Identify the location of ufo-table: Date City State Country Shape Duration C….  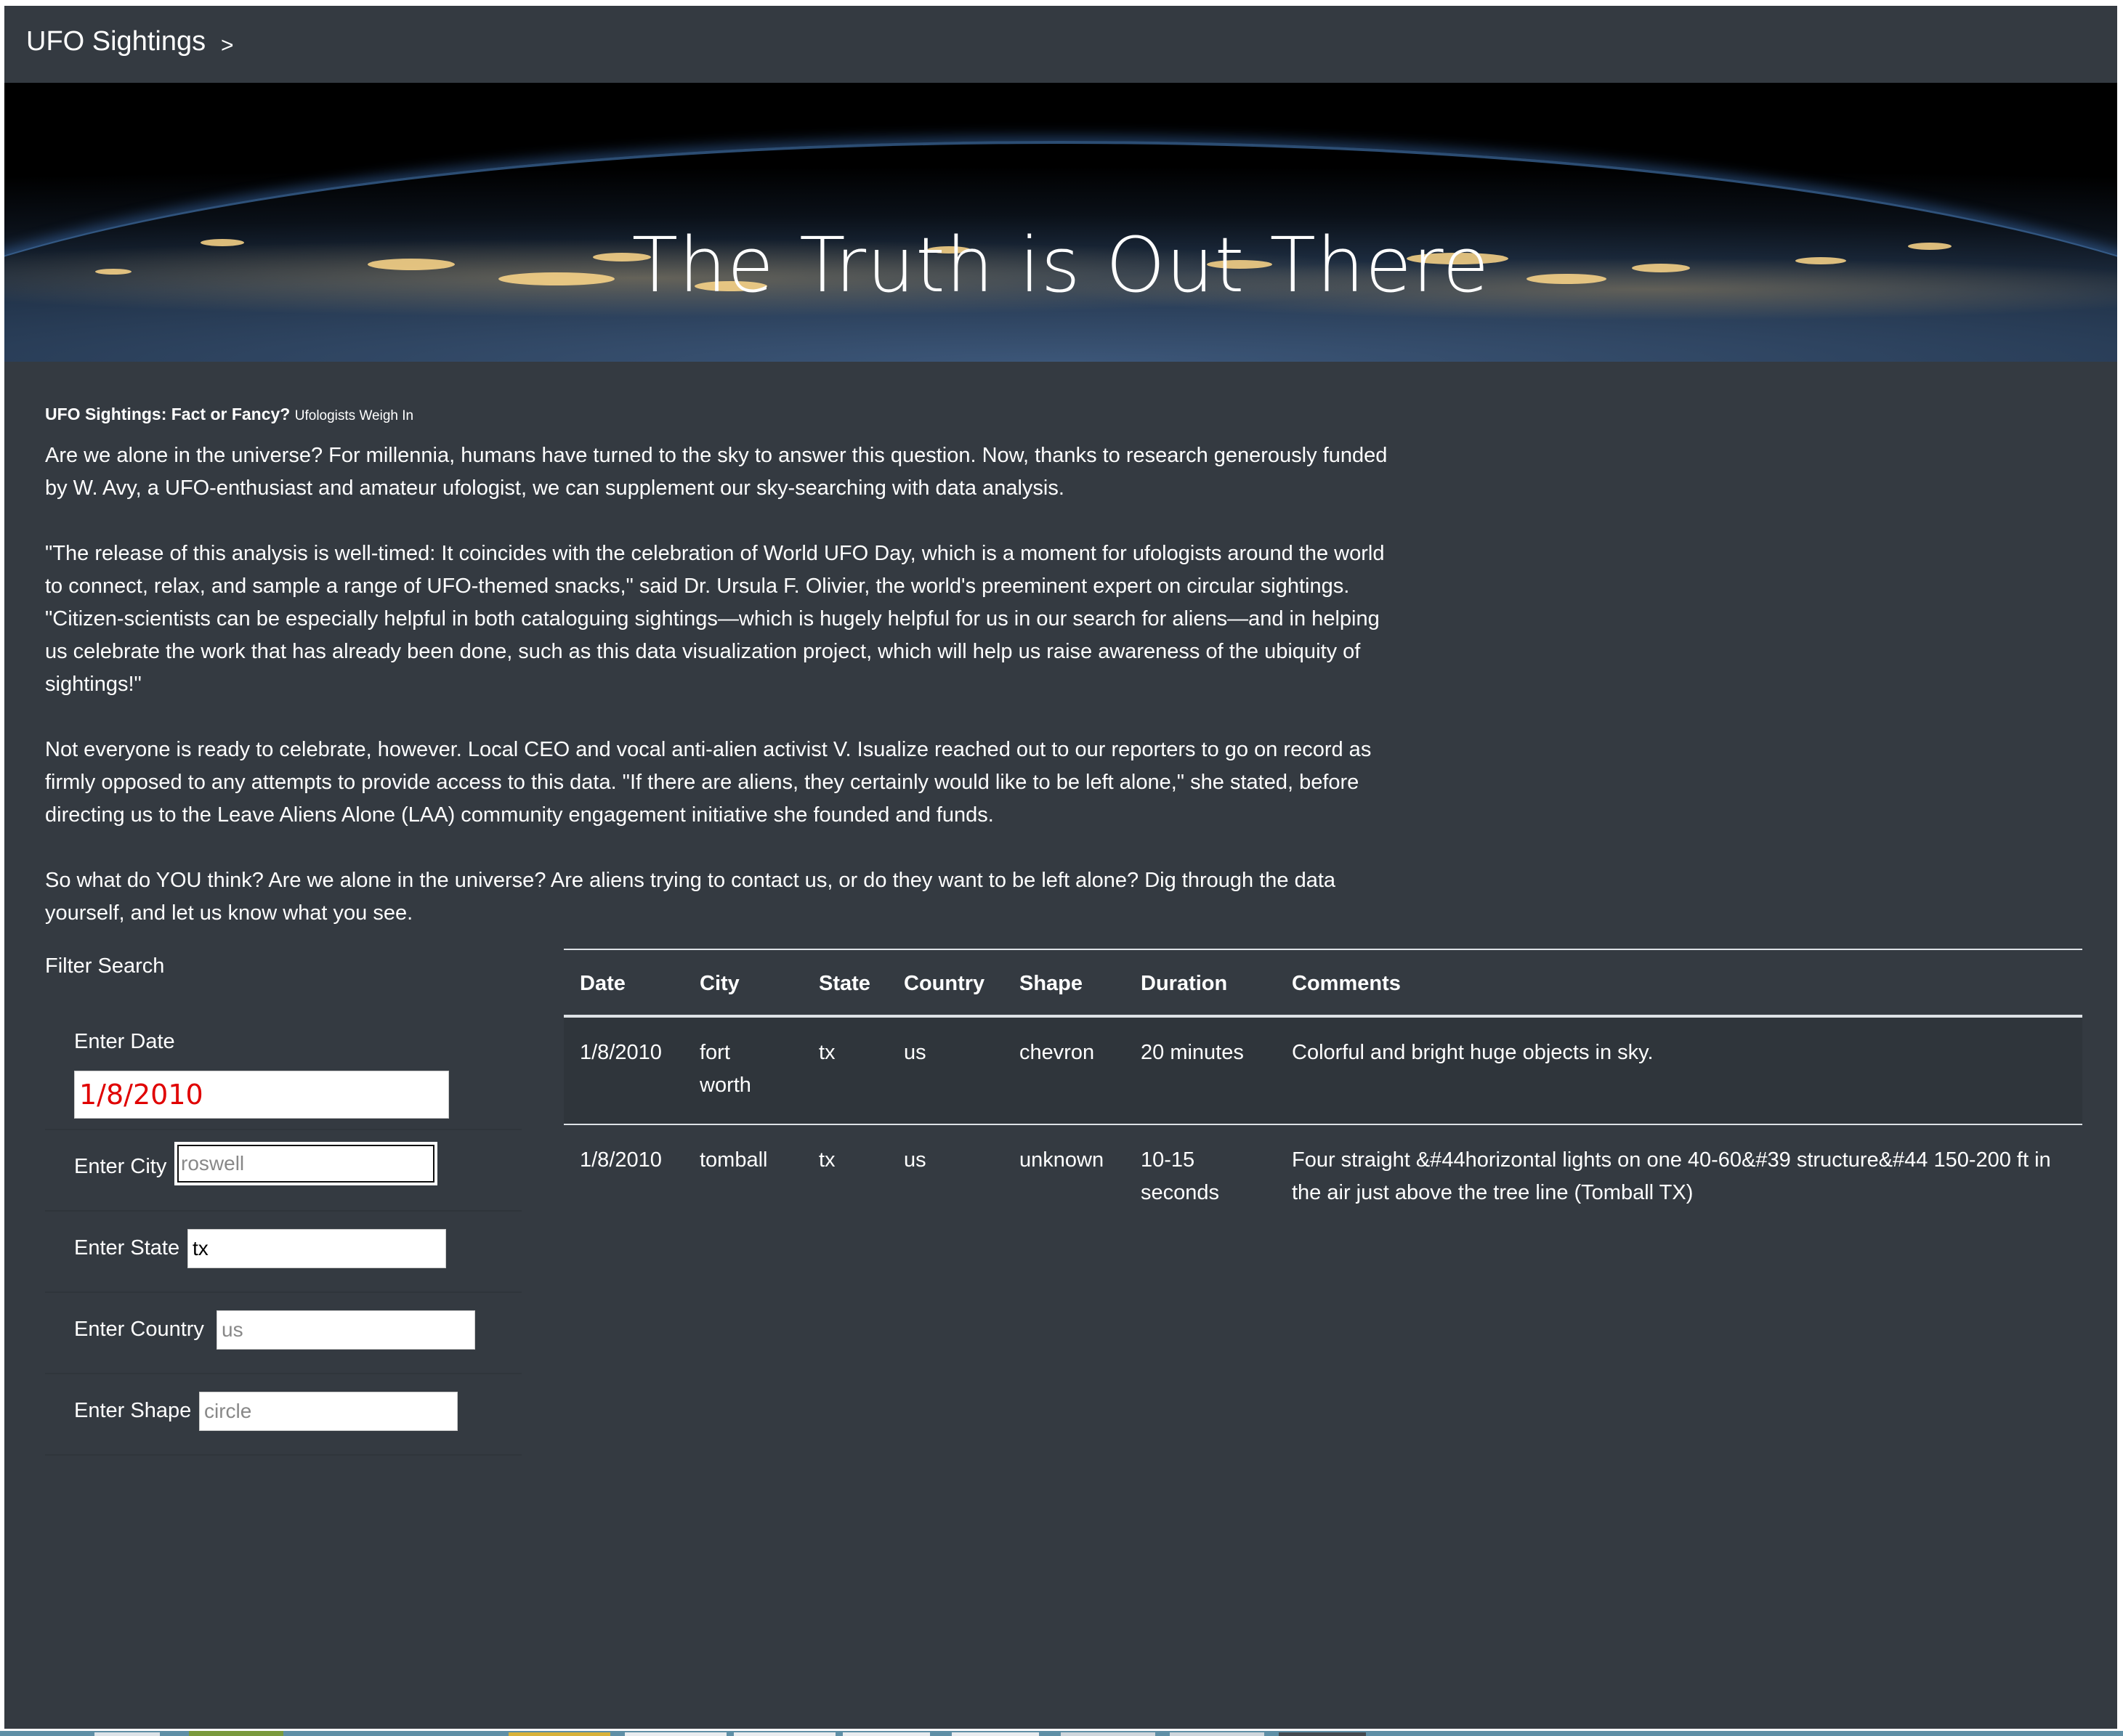
(1323, 1090).